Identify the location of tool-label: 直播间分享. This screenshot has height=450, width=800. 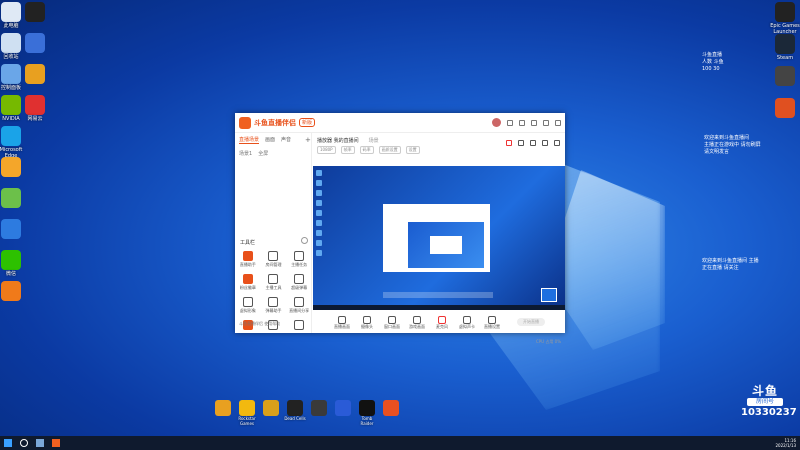
(299, 310).